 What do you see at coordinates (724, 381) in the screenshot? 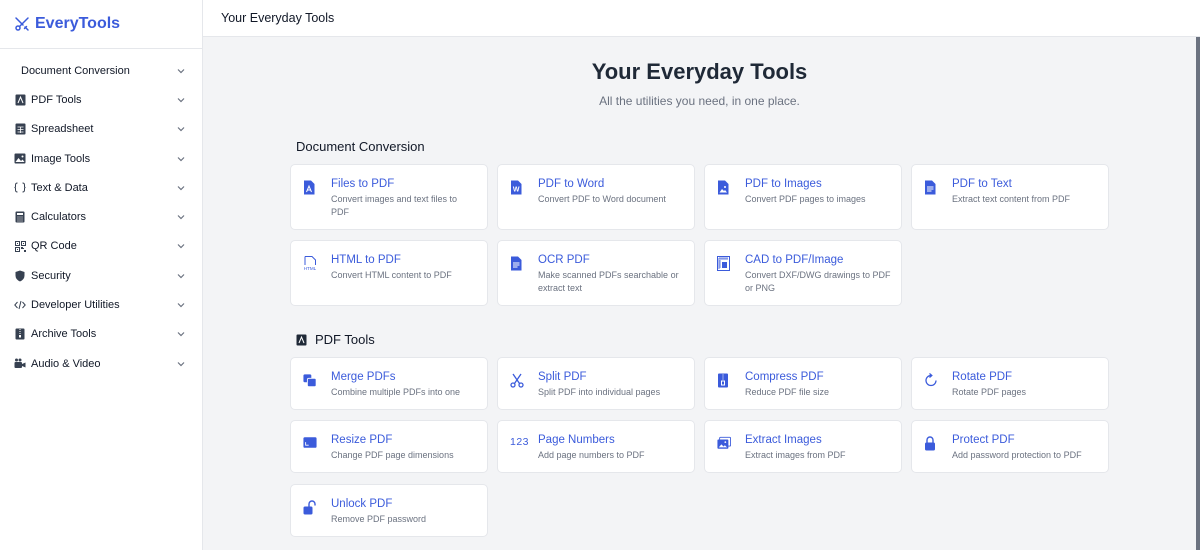
I see `compress-icon` at bounding box center [724, 381].